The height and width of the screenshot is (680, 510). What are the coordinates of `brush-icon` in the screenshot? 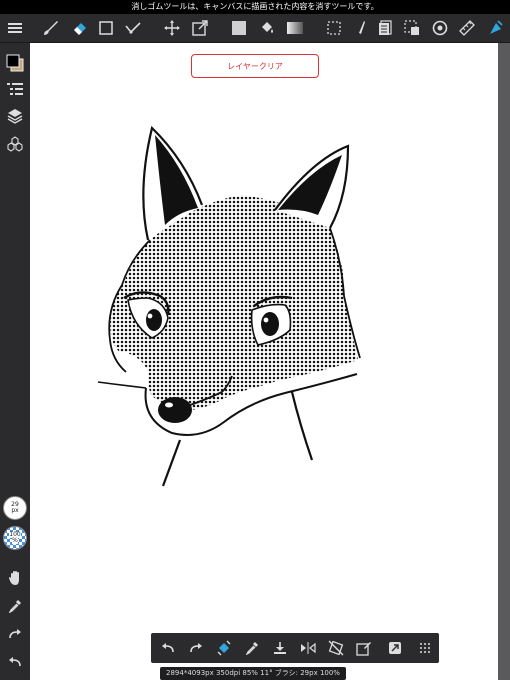 It's located at (51, 28).